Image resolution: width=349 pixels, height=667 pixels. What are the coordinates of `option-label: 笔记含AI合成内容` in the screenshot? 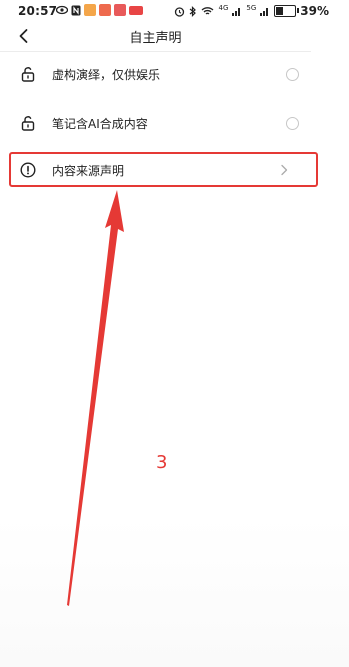 It's located at (100, 123).